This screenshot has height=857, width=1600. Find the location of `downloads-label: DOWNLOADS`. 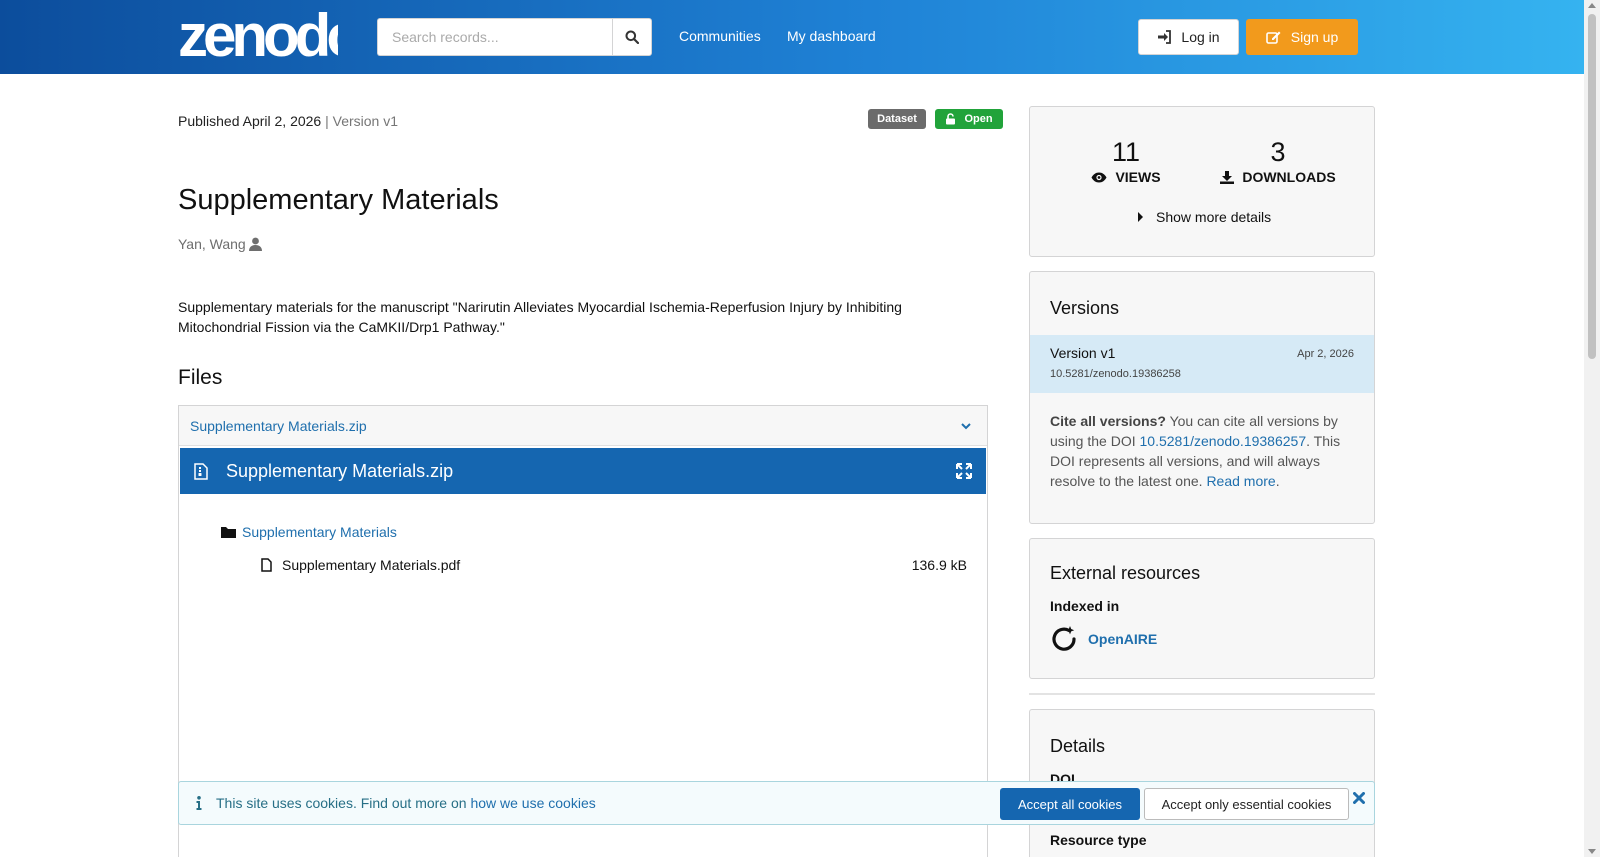

downloads-label: DOWNLOADS is located at coordinates (1289, 177).